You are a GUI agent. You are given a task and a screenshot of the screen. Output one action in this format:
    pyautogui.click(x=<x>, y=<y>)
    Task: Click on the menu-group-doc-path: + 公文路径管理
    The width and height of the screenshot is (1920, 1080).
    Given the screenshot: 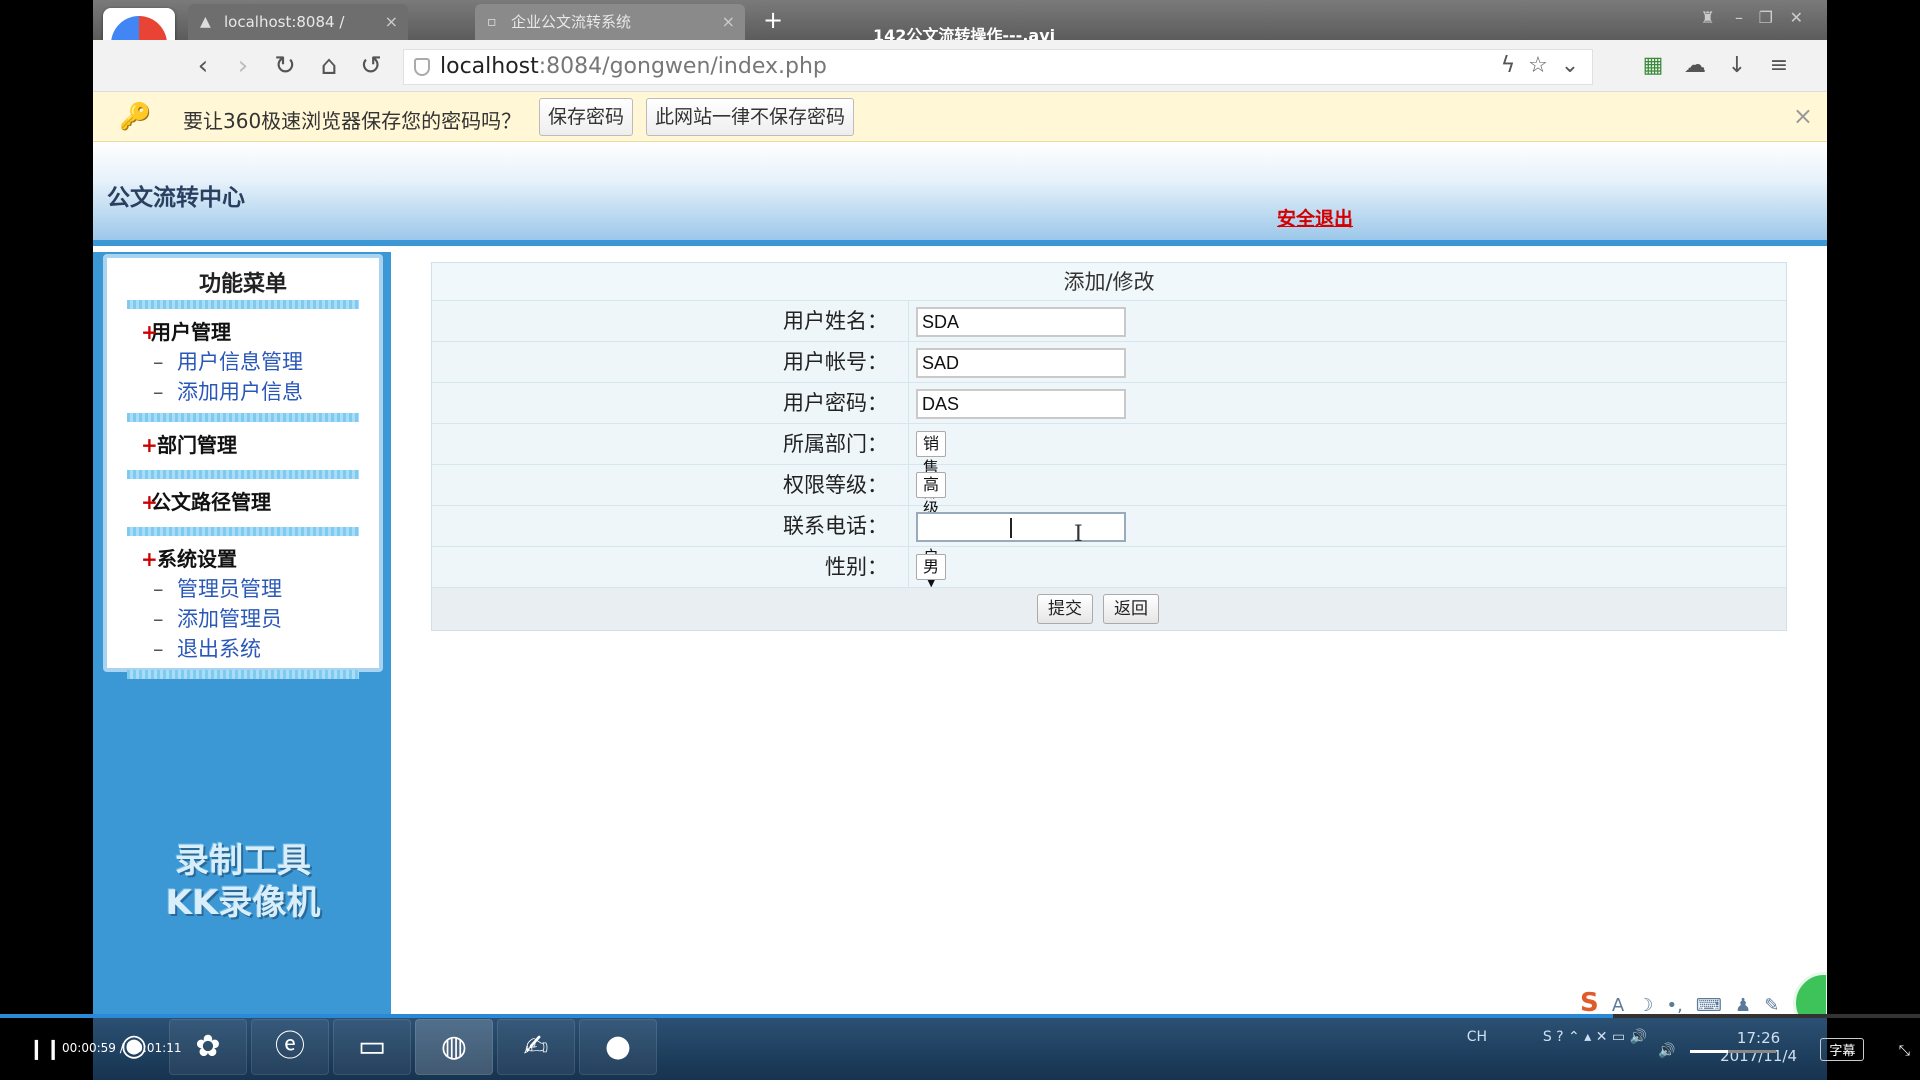 What is the action you would take?
    pyautogui.click(x=243, y=502)
    